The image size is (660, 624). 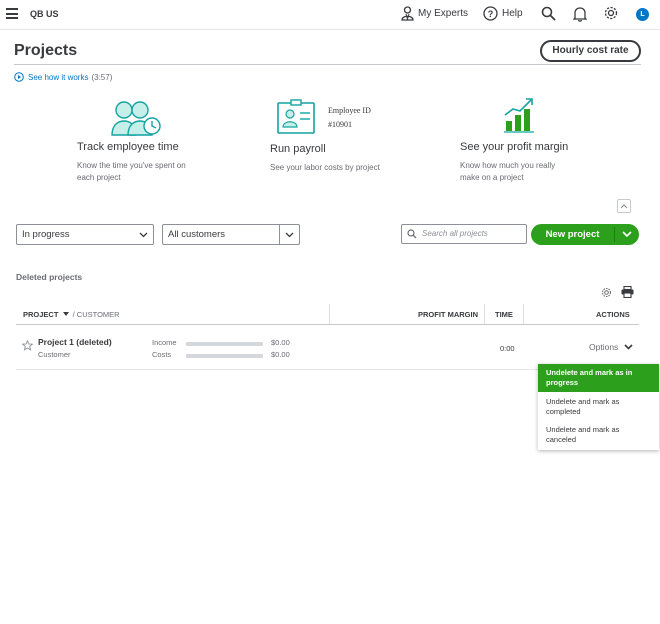 What do you see at coordinates (85, 234) in the screenshot?
I see `status-filter-select: In progress` at bounding box center [85, 234].